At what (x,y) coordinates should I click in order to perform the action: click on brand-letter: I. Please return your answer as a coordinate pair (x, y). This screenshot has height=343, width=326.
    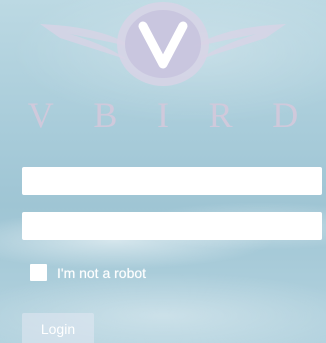
    Looking at the image, I should click on (163, 115).